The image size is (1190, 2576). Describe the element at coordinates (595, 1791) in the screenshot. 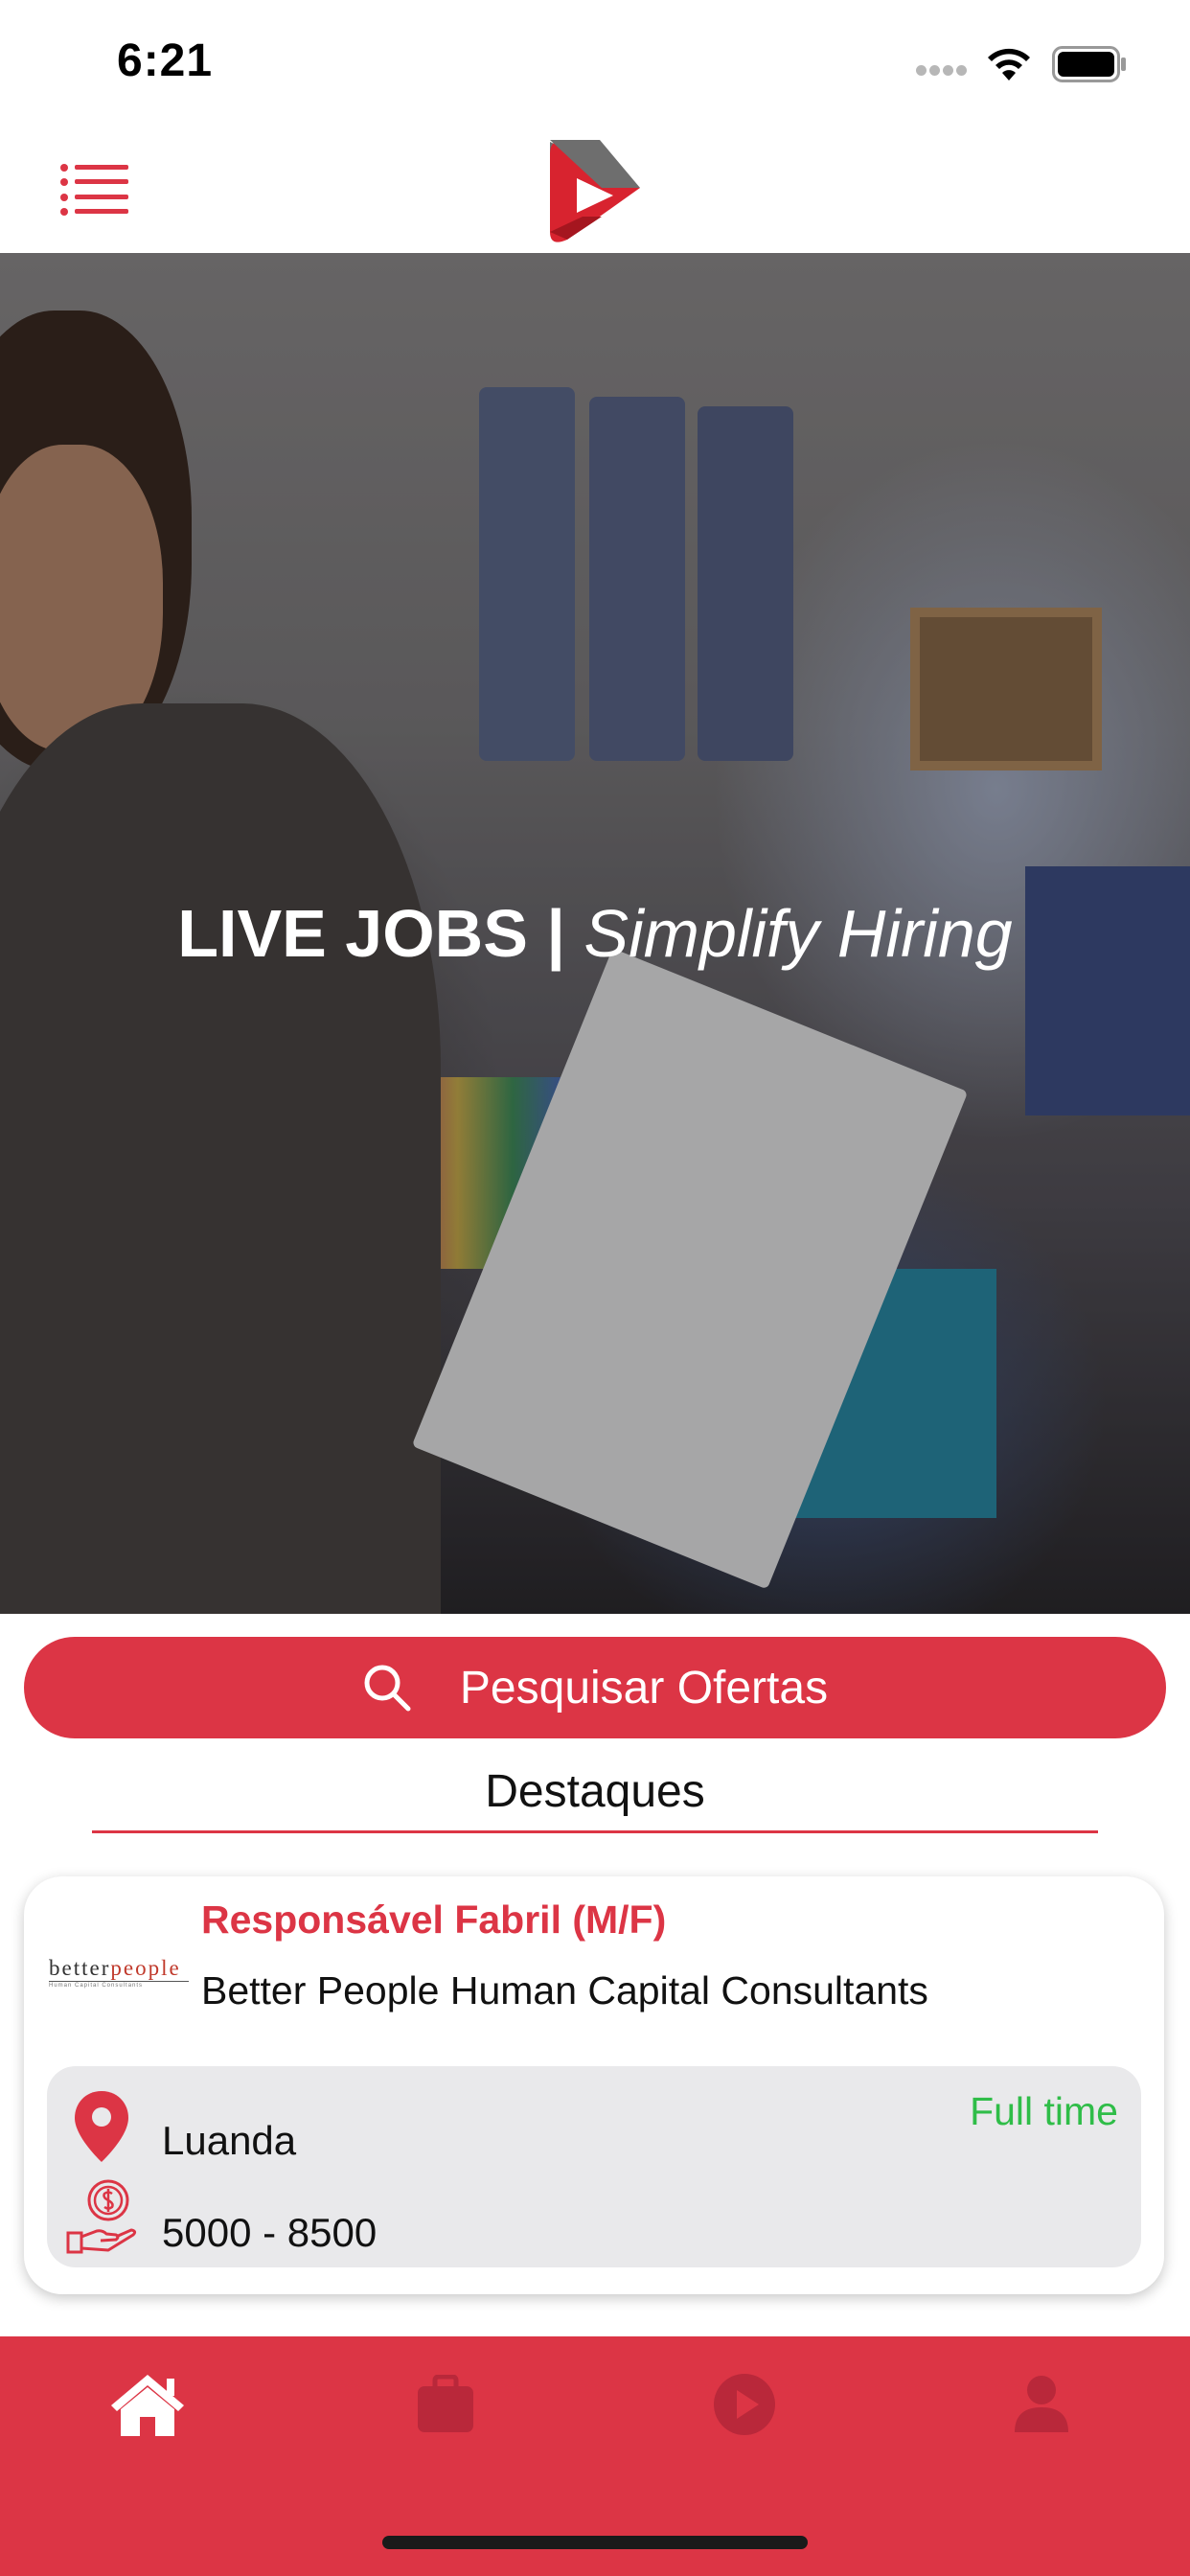

I see `section-title: Destaques` at that location.